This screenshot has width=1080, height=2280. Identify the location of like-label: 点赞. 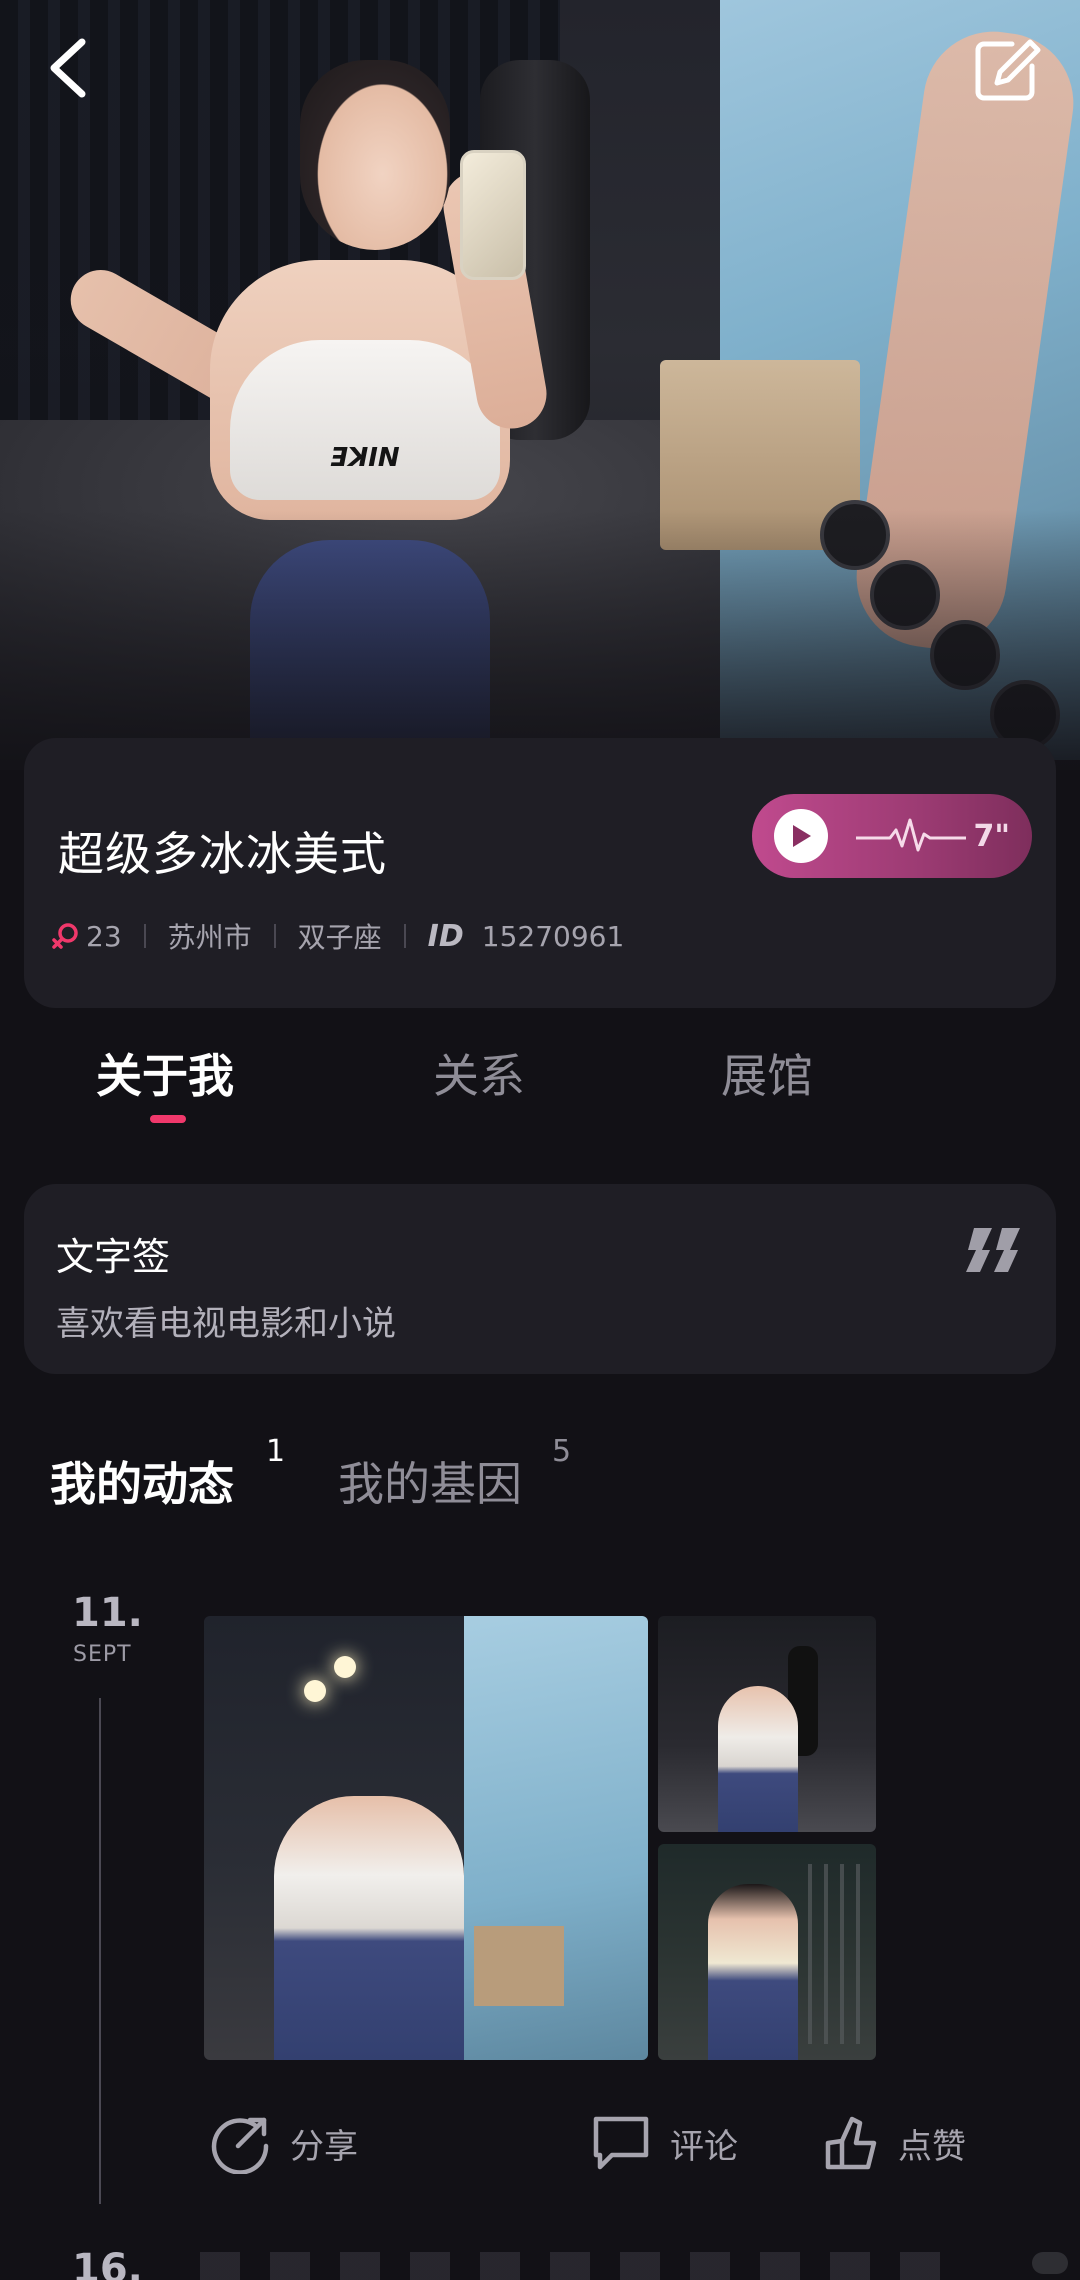
(932, 2146).